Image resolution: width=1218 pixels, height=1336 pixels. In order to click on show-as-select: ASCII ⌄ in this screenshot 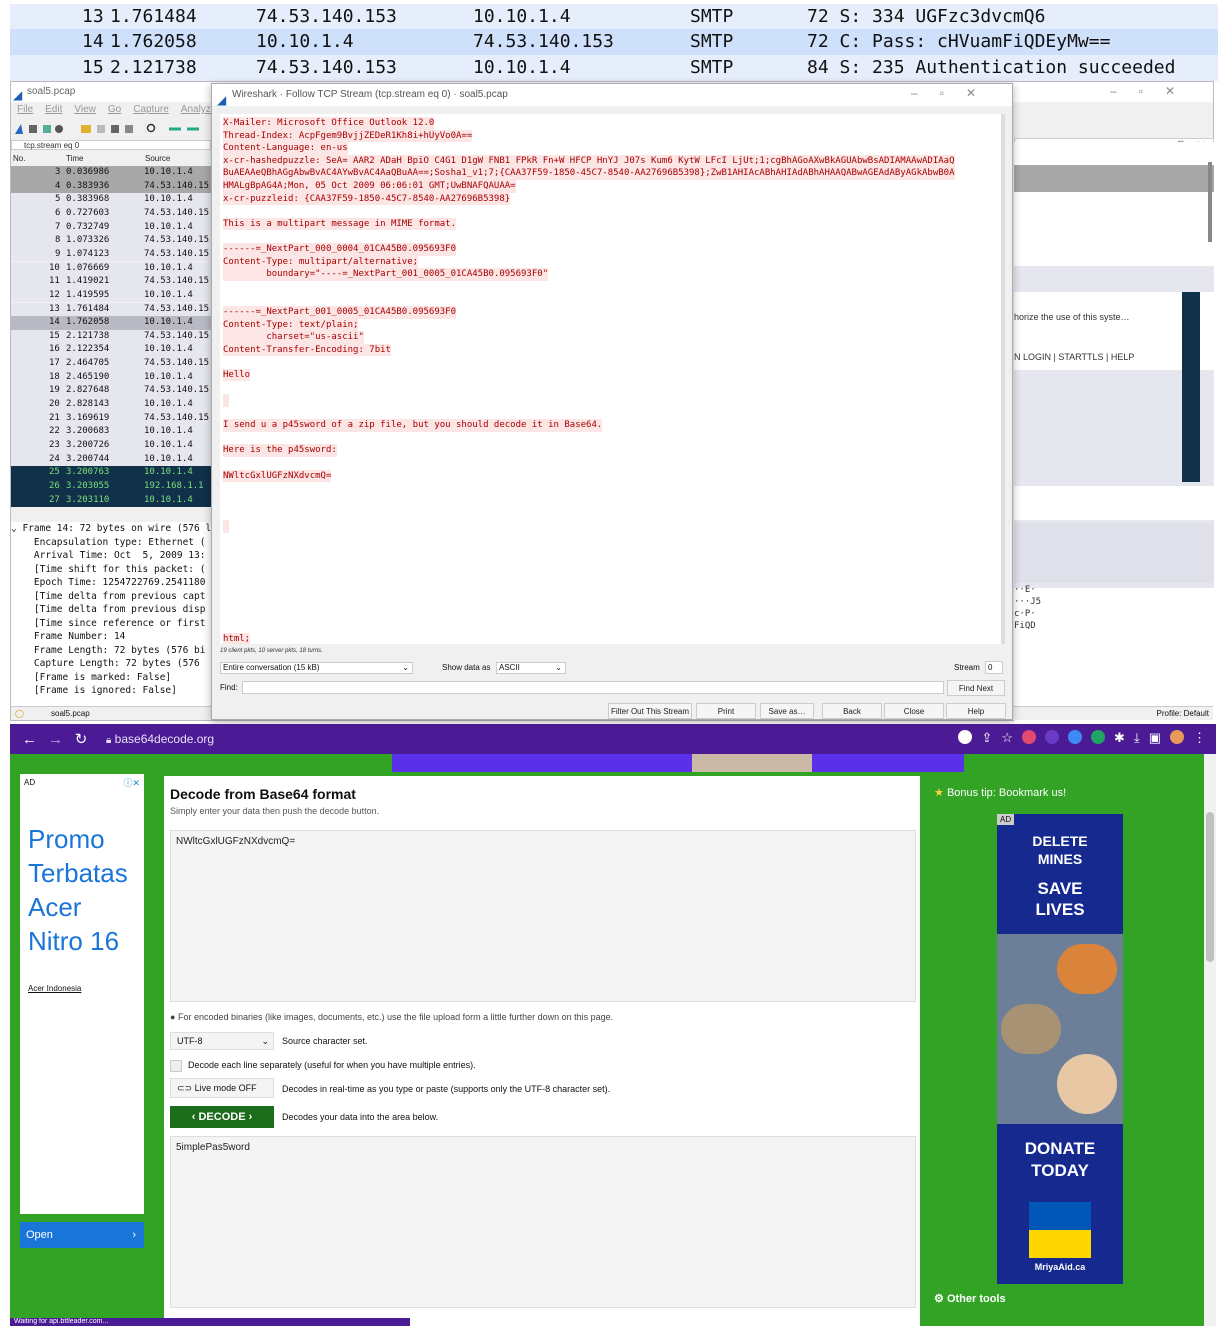, I will do `click(531, 668)`.